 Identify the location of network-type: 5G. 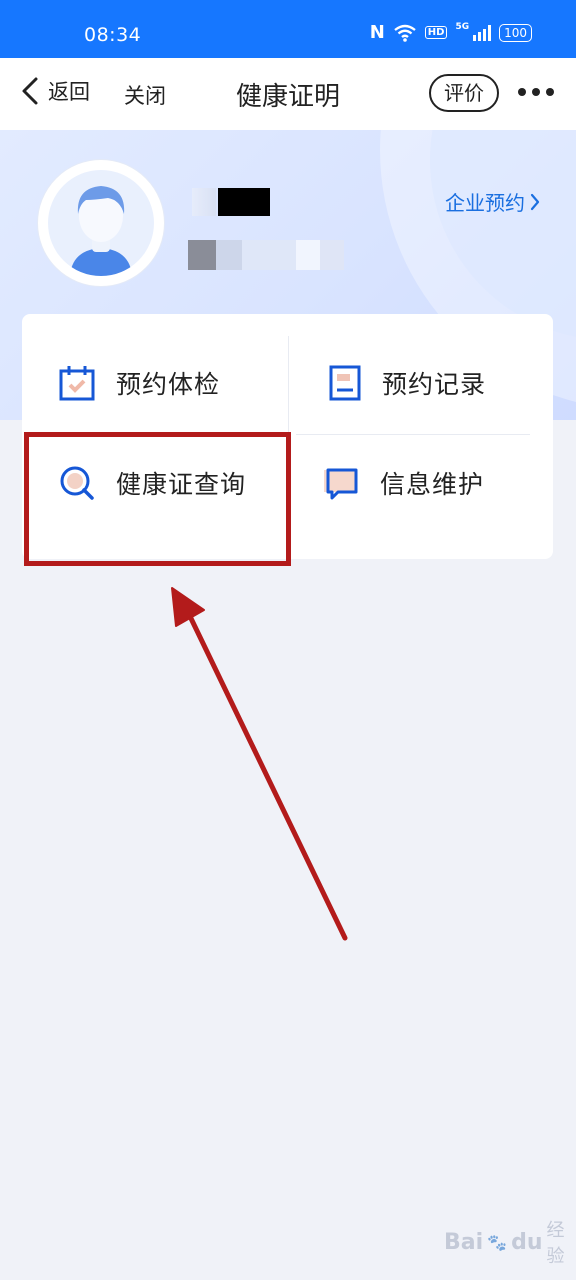
(462, 27).